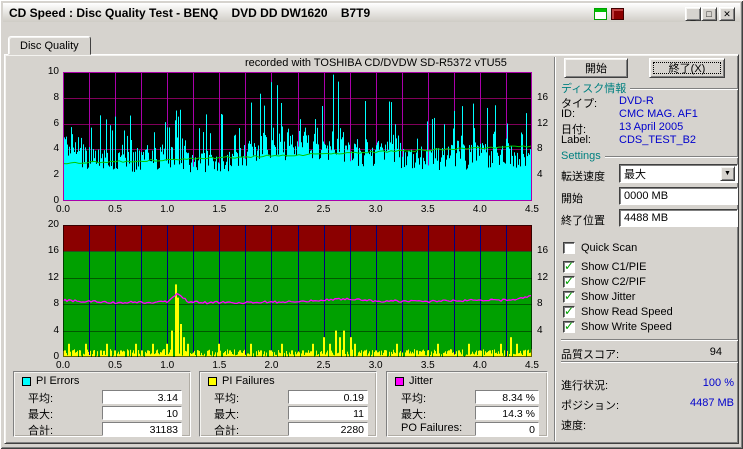 This screenshot has width=743, height=449. What do you see at coordinates (568, 114) in the screenshot?
I see `disc-id-label: ID:` at bounding box center [568, 114].